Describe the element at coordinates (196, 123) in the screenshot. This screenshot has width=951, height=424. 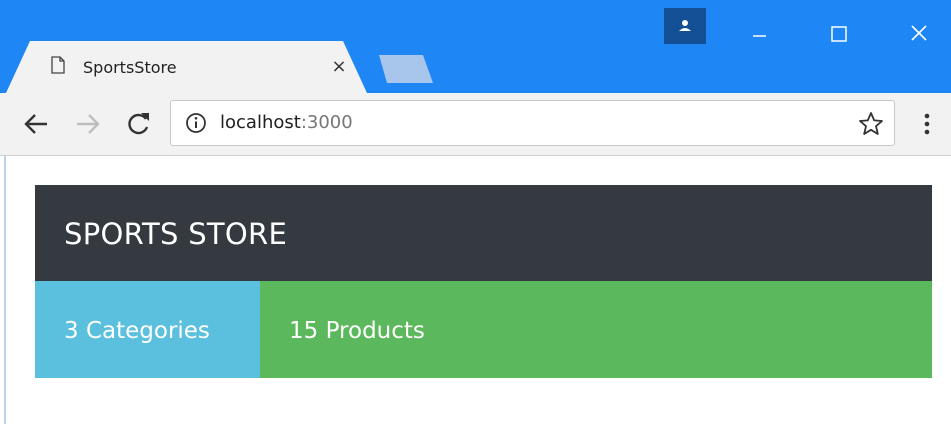
I see `info-icon` at that location.